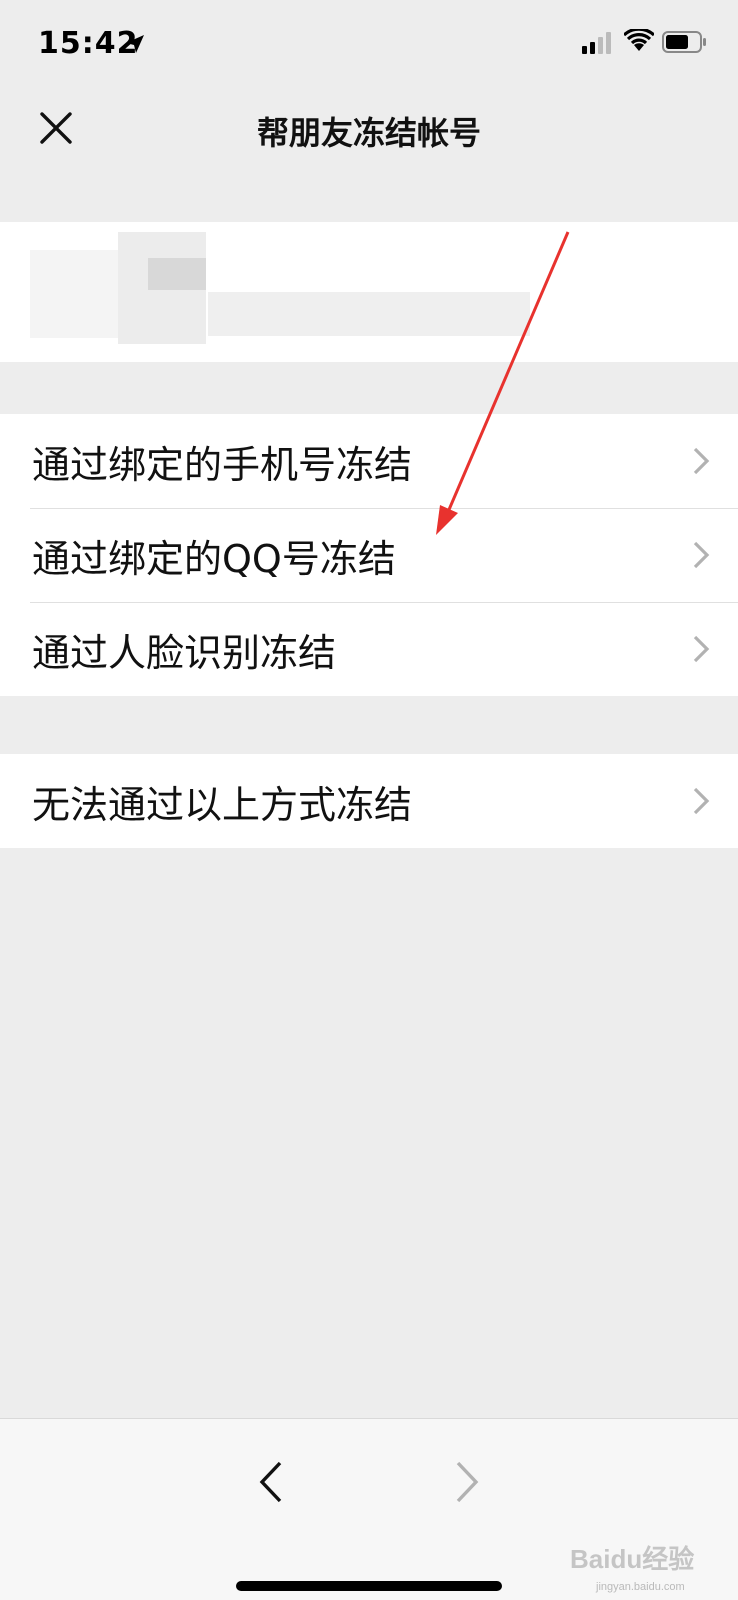 This screenshot has height=1600, width=738. I want to click on freeze-other-way-item: 无法通过以上方式冻结, so click(369, 801).